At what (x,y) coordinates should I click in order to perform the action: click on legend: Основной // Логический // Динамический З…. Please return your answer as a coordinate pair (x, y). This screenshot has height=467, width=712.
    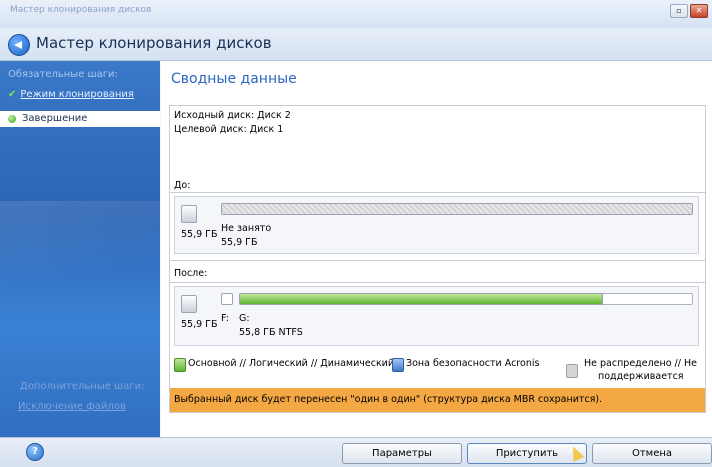
    Looking at the image, I should click on (436, 371).